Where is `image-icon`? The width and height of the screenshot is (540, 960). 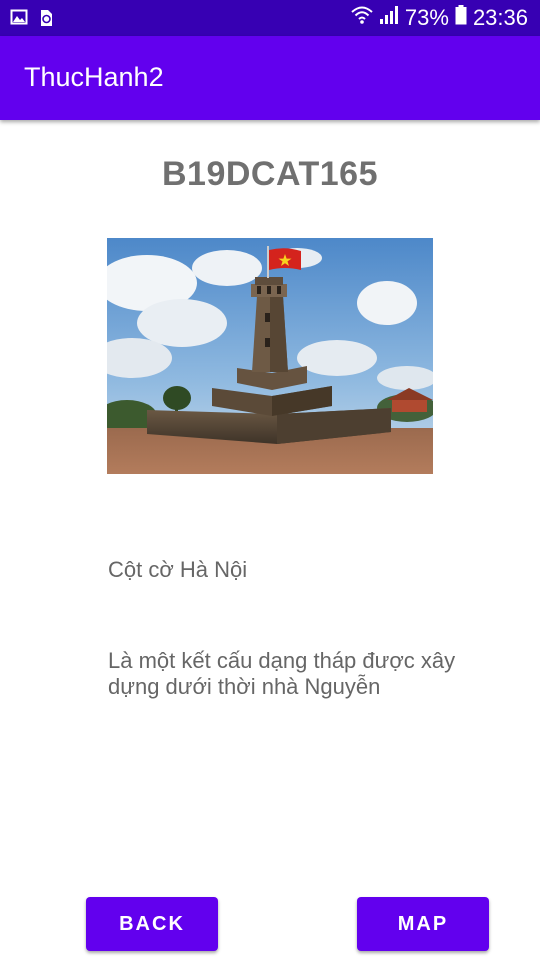 image-icon is located at coordinates (19, 20).